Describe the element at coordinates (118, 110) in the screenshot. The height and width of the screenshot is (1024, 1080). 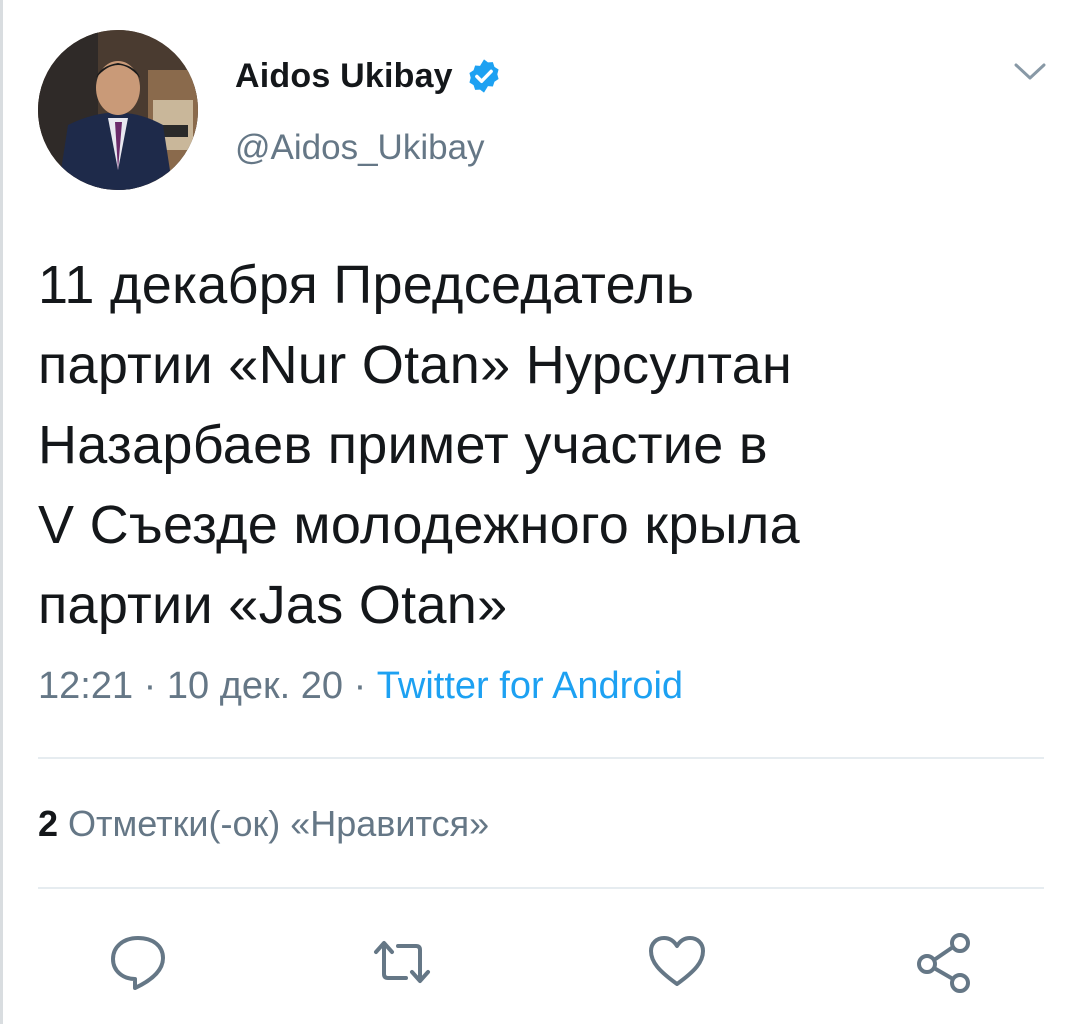
I see `avatar` at that location.